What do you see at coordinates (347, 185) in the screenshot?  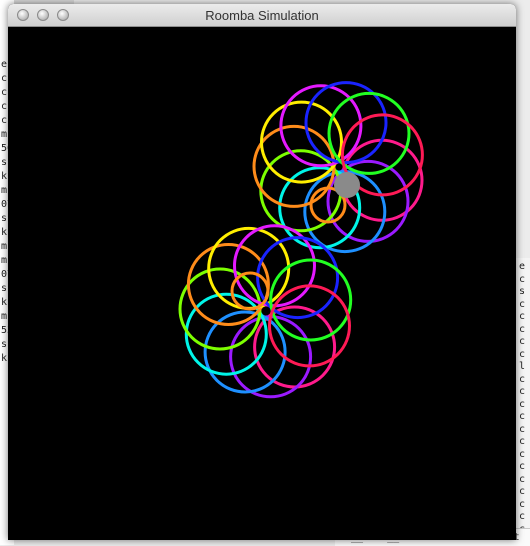 I see `roomba-robot` at bounding box center [347, 185].